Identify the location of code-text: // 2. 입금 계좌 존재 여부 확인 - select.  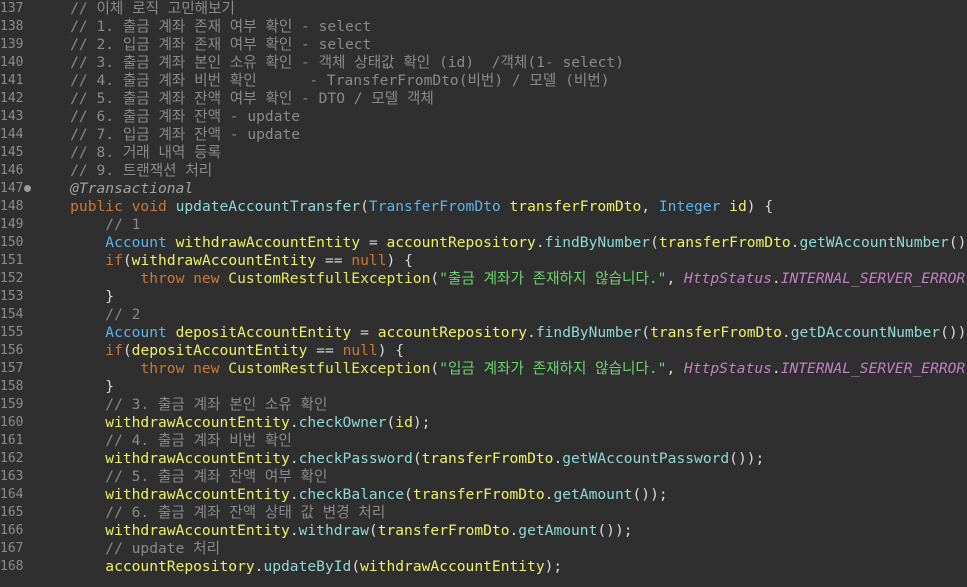
(203, 45).